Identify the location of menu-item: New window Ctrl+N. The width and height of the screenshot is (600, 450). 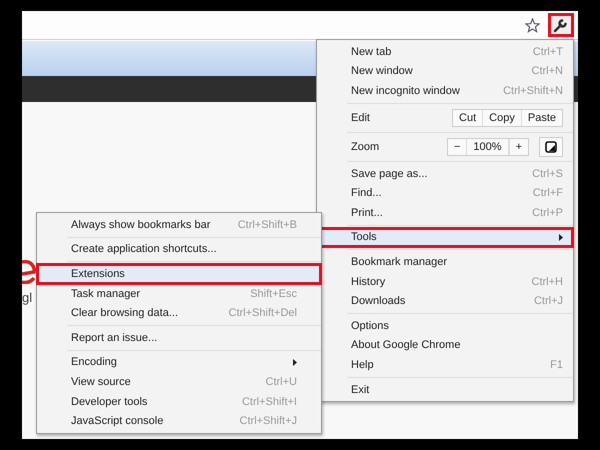
(445, 72).